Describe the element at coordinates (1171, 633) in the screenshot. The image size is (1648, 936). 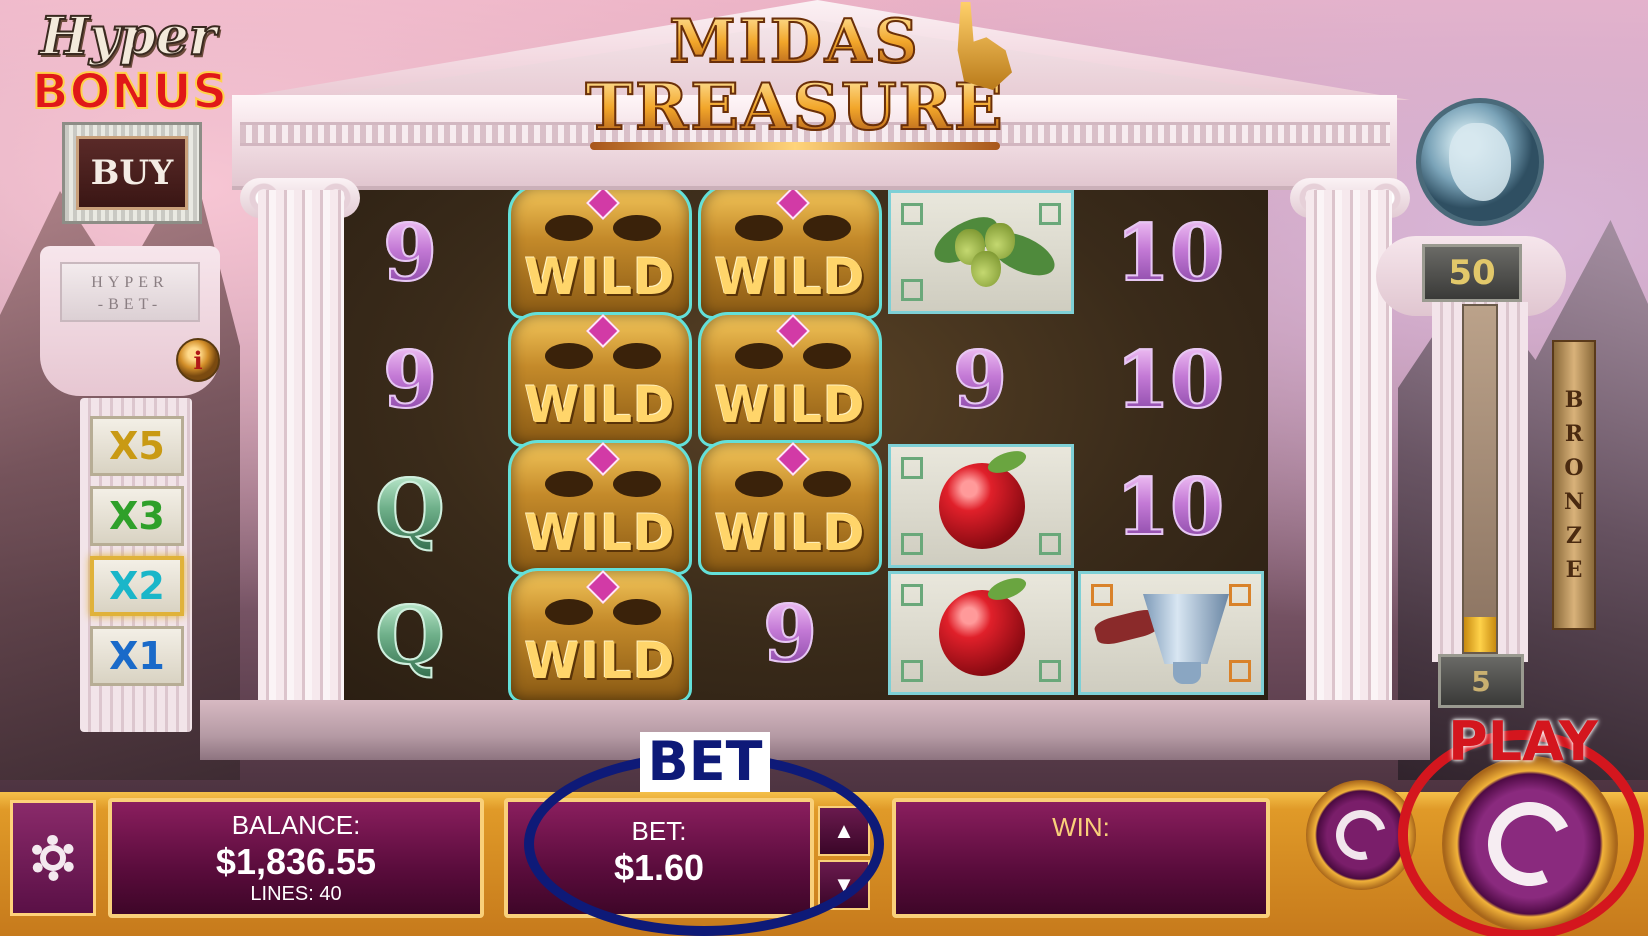
I see `cup-icon` at that location.